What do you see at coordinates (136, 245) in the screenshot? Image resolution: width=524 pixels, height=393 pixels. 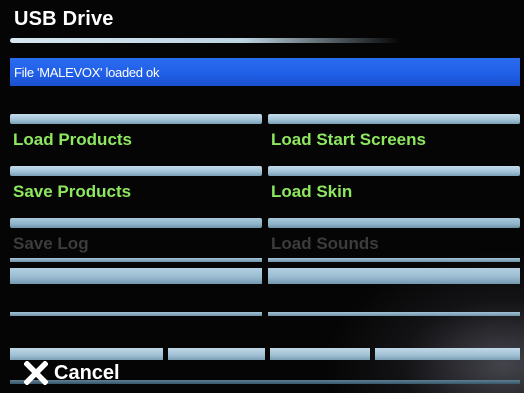 I see `save-log-button: Save Log` at bounding box center [136, 245].